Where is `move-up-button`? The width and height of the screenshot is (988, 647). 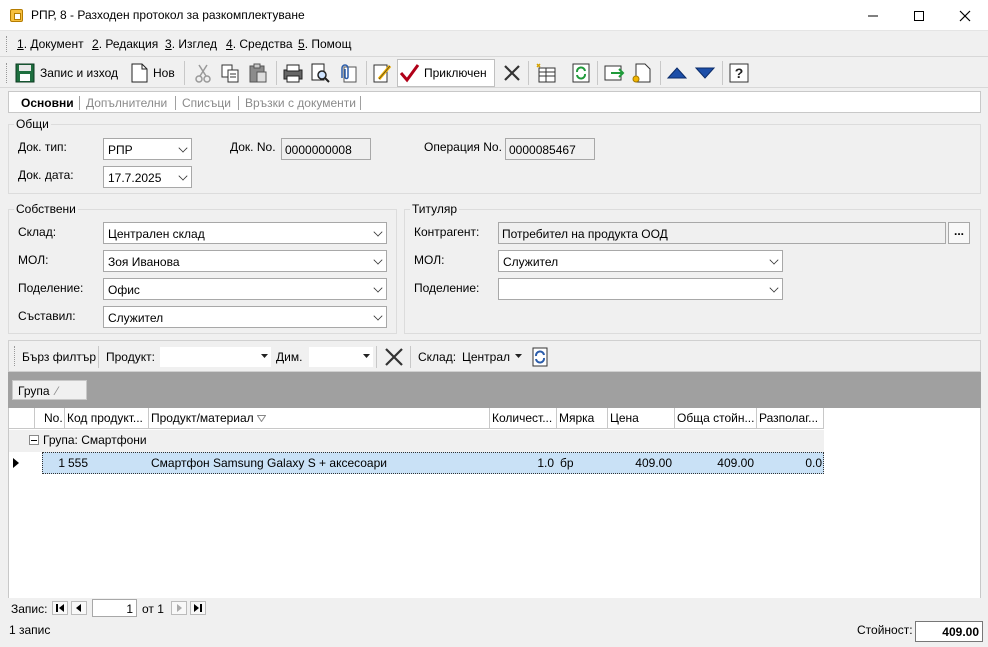
move-up-button is located at coordinates (677, 73).